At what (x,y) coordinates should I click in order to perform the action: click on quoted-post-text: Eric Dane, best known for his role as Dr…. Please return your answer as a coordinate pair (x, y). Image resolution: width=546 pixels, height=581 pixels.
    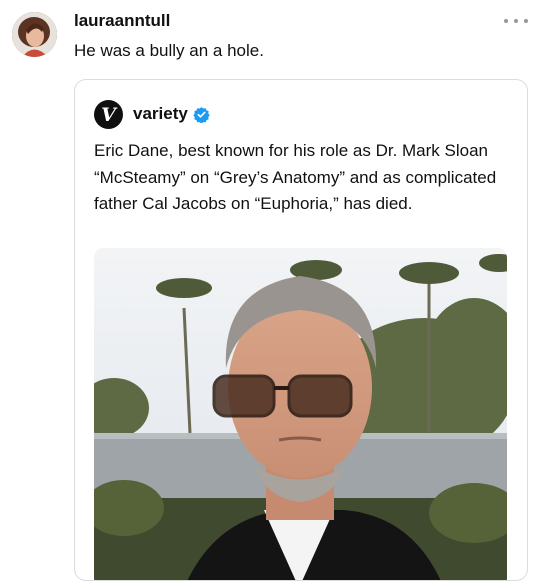
    Looking at the image, I should click on (295, 177).